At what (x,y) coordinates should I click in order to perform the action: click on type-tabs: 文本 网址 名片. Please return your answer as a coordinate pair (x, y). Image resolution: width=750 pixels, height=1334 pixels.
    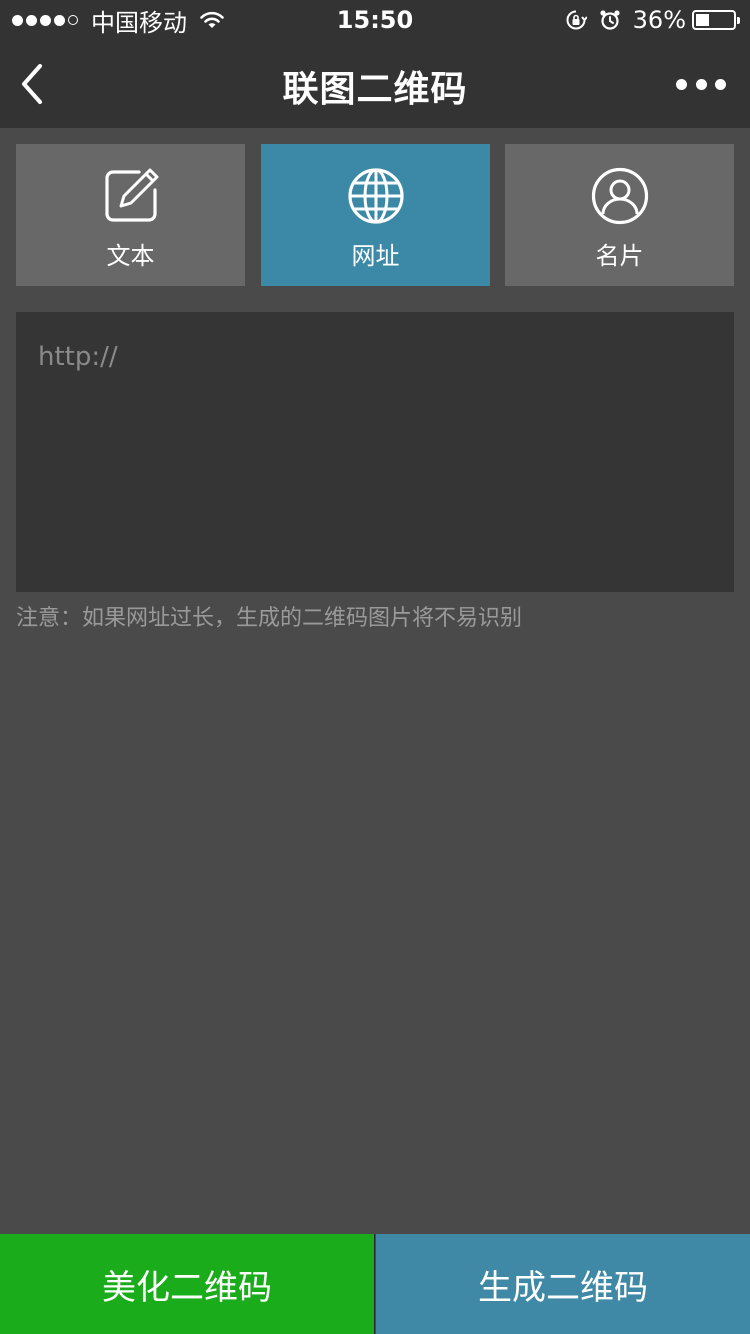
    Looking at the image, I should click on (375, 215).